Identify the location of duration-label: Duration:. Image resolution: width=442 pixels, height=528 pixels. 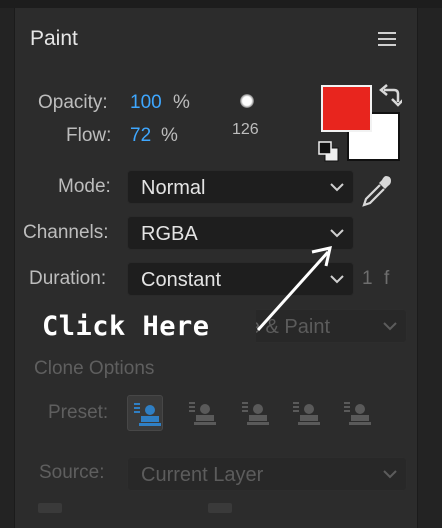
(68, 278).